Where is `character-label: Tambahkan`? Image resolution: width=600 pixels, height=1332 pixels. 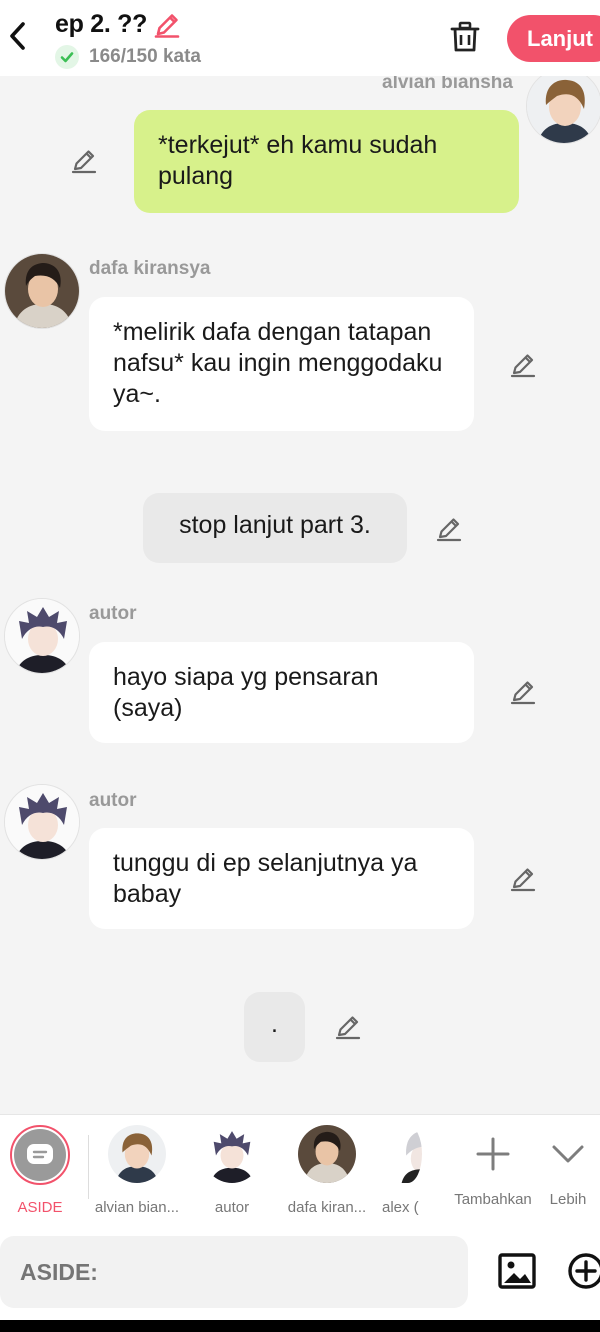
character-label: Tambahkan is located at coordinates (493, 1199).